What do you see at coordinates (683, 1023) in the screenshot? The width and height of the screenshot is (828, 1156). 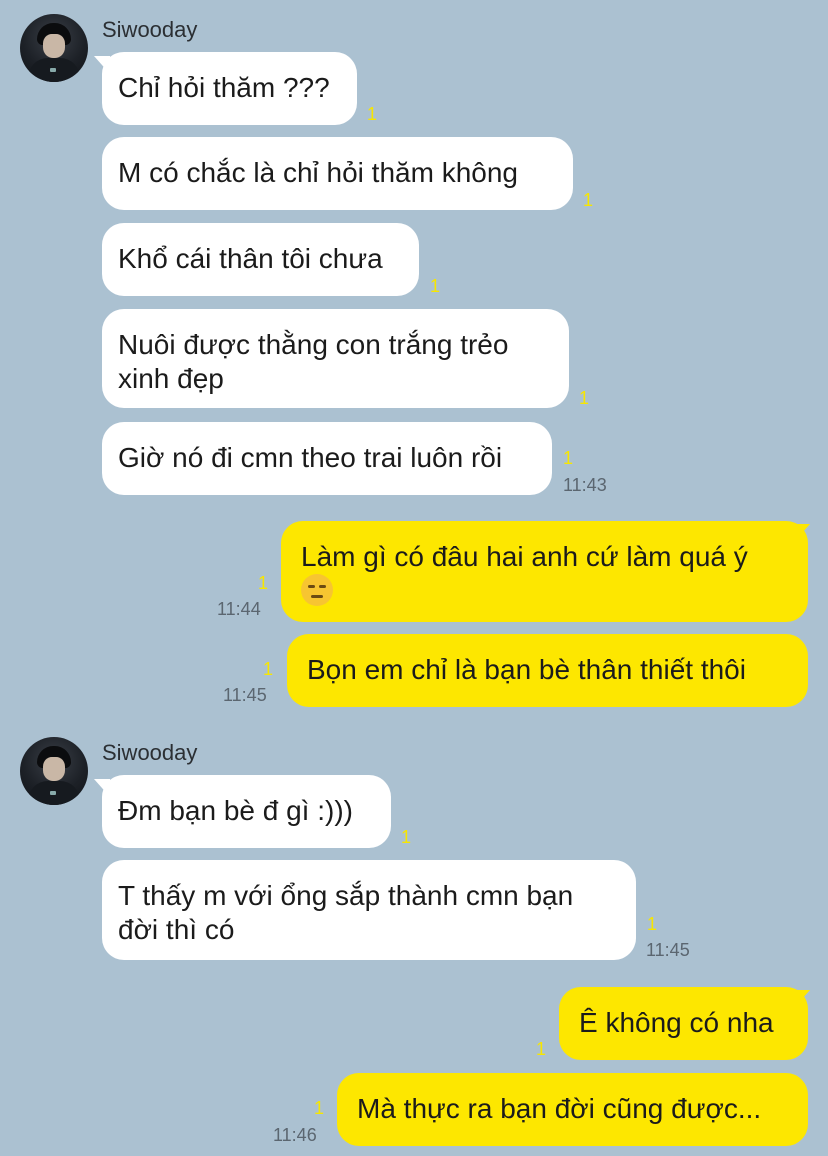 I see `message-bubble: Ê không có nha` at bounding box center [683, 1023].